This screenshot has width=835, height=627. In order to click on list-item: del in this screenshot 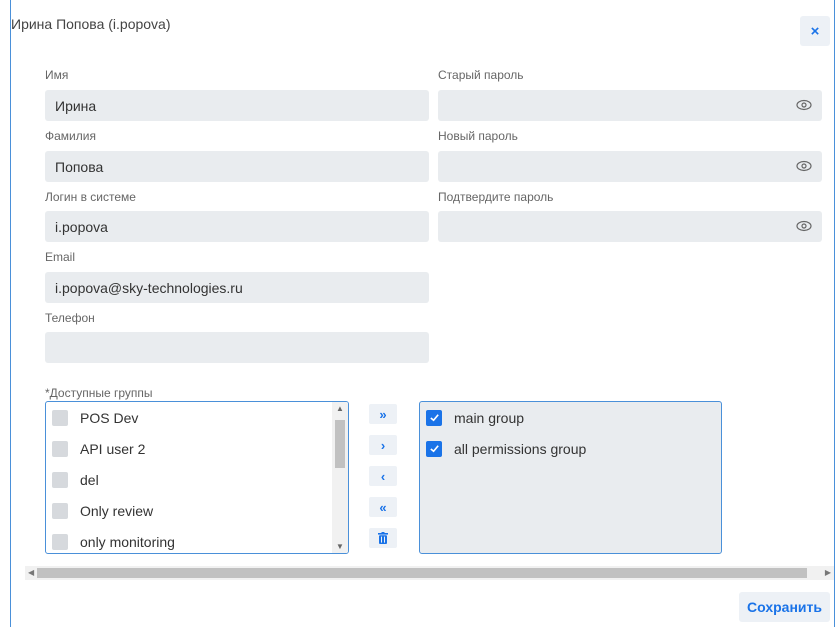, I will do `click(72, 479)`.